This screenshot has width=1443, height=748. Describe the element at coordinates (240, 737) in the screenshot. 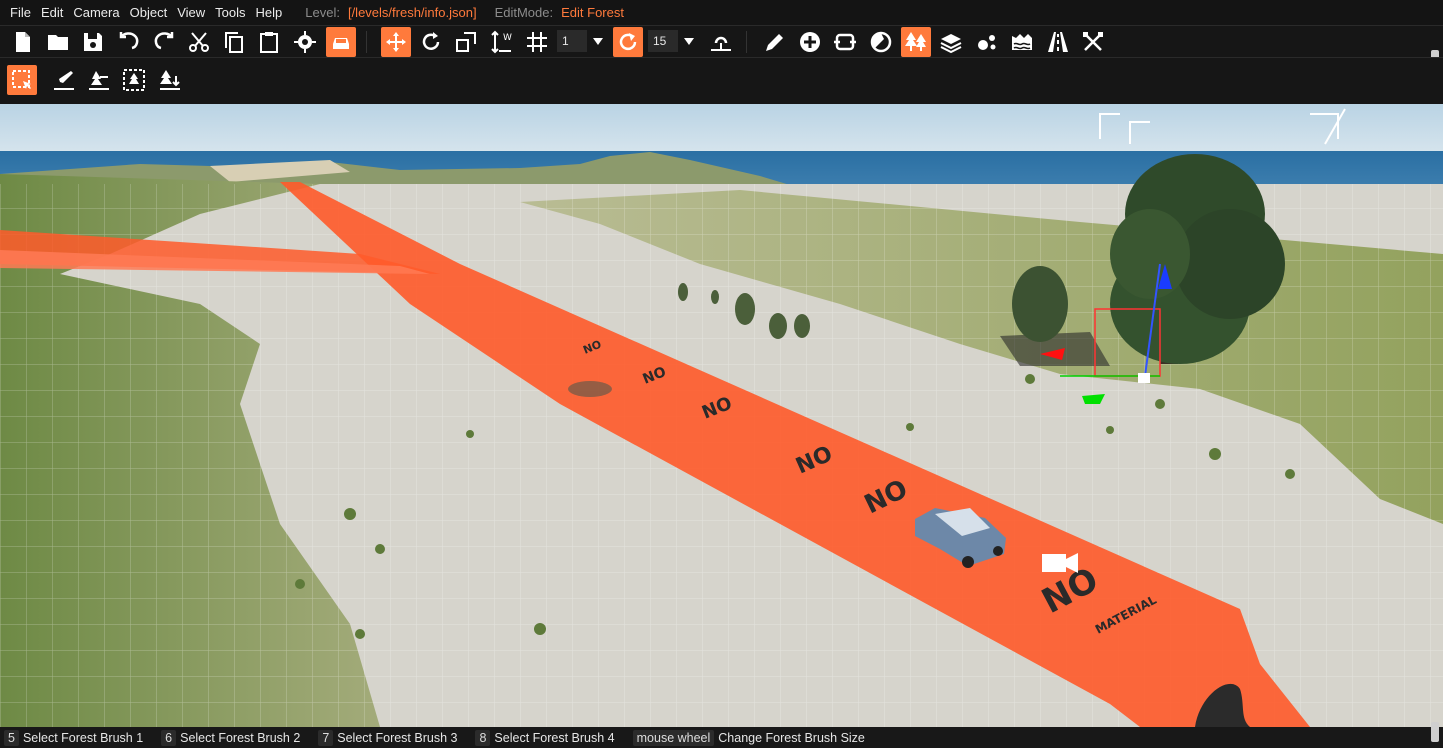

I see `hint-label: Select Forest Brush 2` at that location.